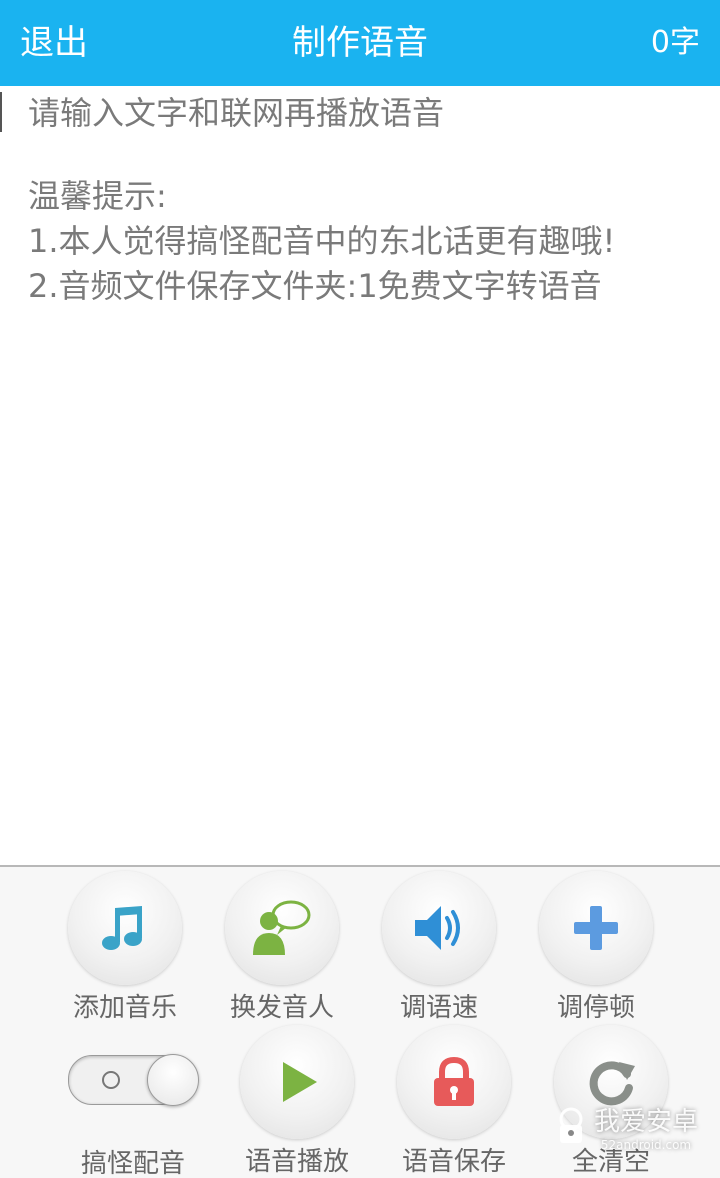 The image size is (720, 1178). I want to click on music-note-icon, so click(122, 928).